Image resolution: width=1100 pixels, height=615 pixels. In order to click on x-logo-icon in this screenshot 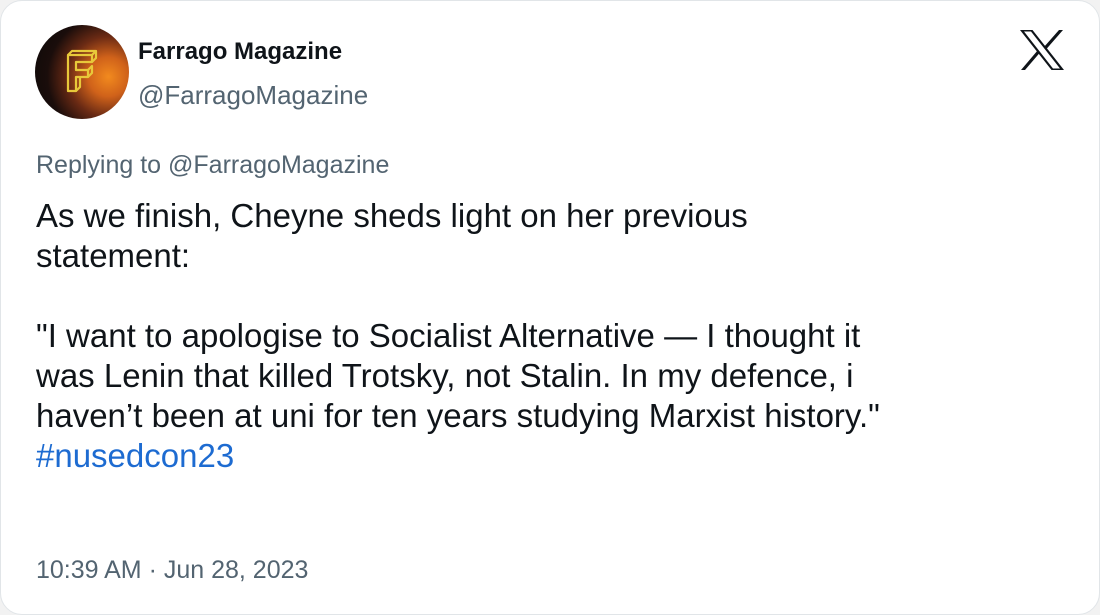, I will do `click(1042, 50)`.